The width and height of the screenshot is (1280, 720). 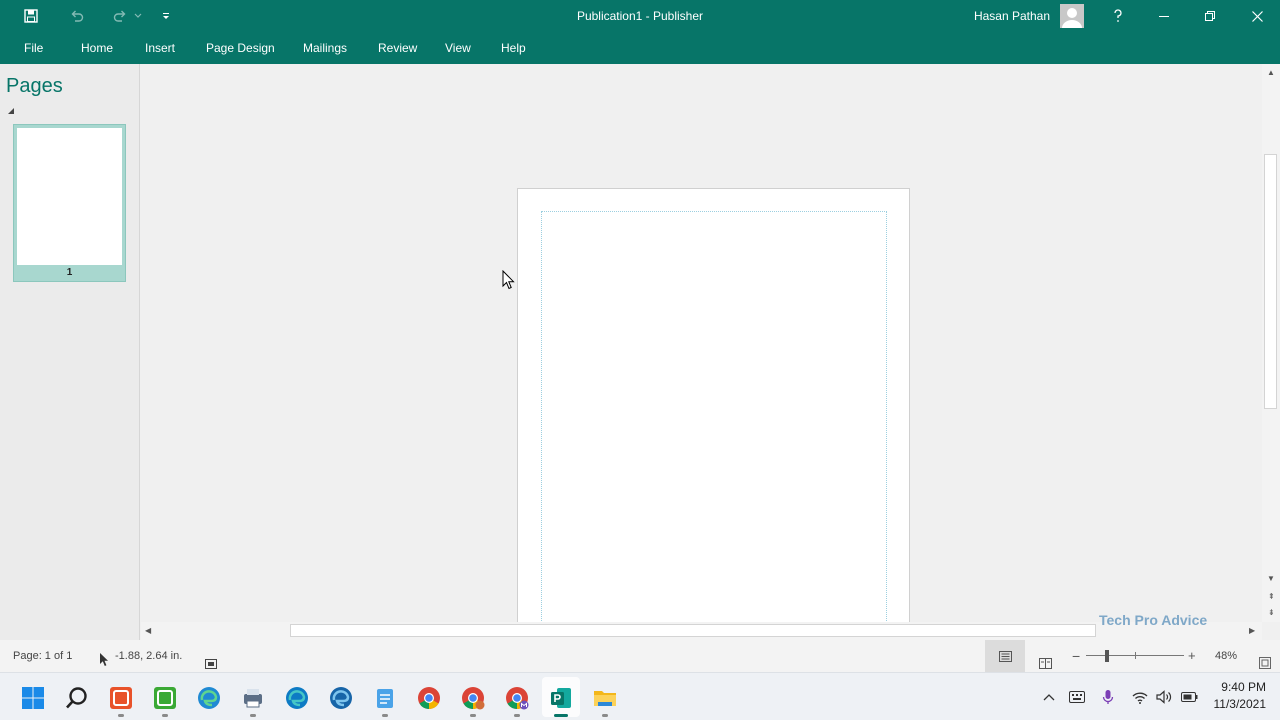 What do you see at coordinates (1271, 613) in the screenshot?
I see `next-page-icon: ⇟` at bounding box center [1271, 613].